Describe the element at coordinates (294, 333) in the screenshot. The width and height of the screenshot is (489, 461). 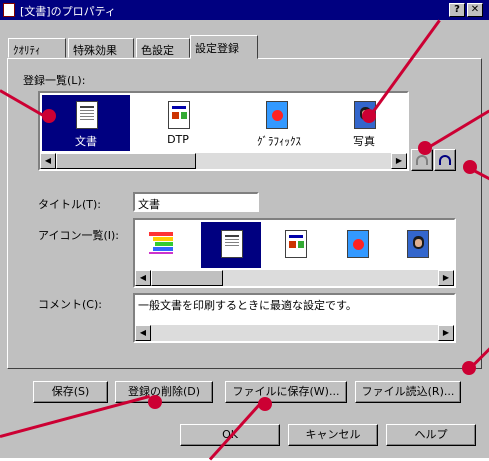
I see `comment-scrollbar: ◀ ▶` at that location.